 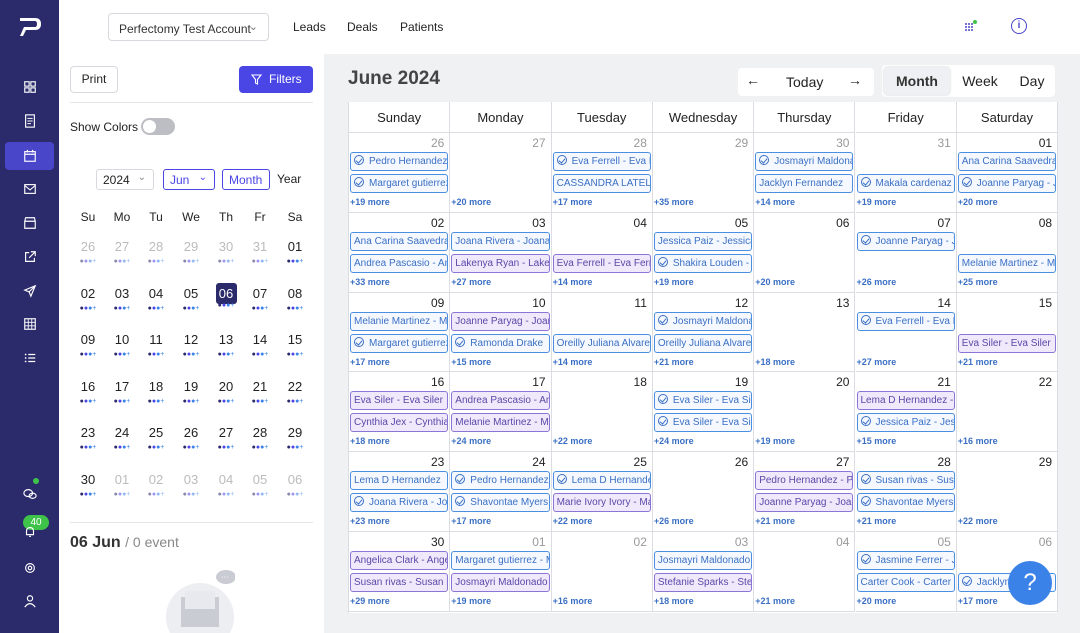 What do you see at coordinates (753, 80) in the screenshot?
I see `arrow-left-icon: ←` at bounding box center [753, 80].